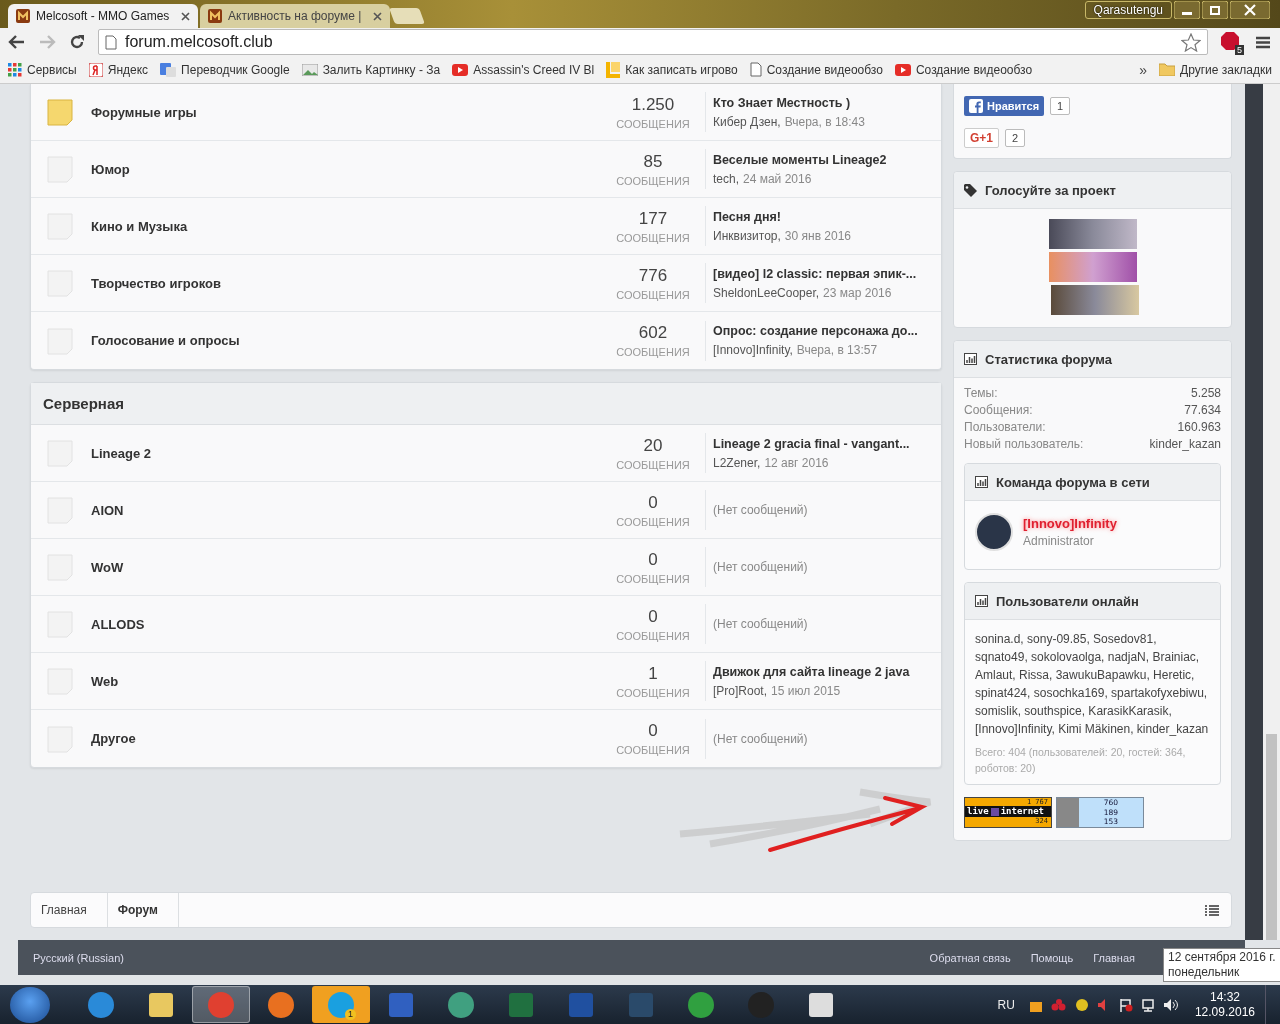  What do you see at coordinates (818, 235) in the screenshot?
I see `post-date: 30 янв 2016` at bounding box center [818, 235].